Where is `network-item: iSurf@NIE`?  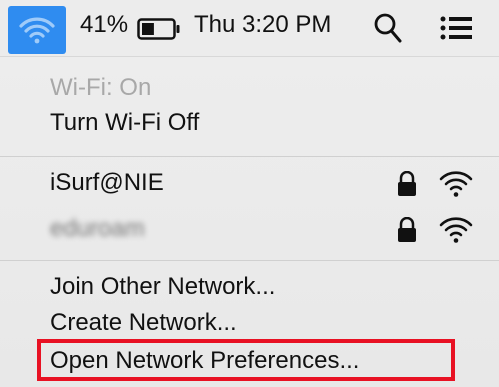
network-item: iSurf@NIE is located at coordinates (249, 187).